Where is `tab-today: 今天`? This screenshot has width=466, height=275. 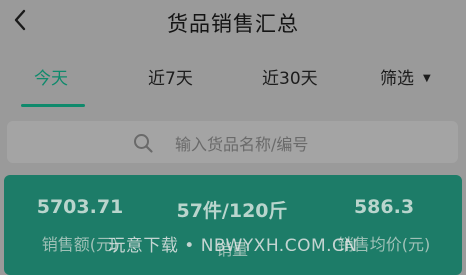
tab-today: 今天 is located at coordinates (51, 76).